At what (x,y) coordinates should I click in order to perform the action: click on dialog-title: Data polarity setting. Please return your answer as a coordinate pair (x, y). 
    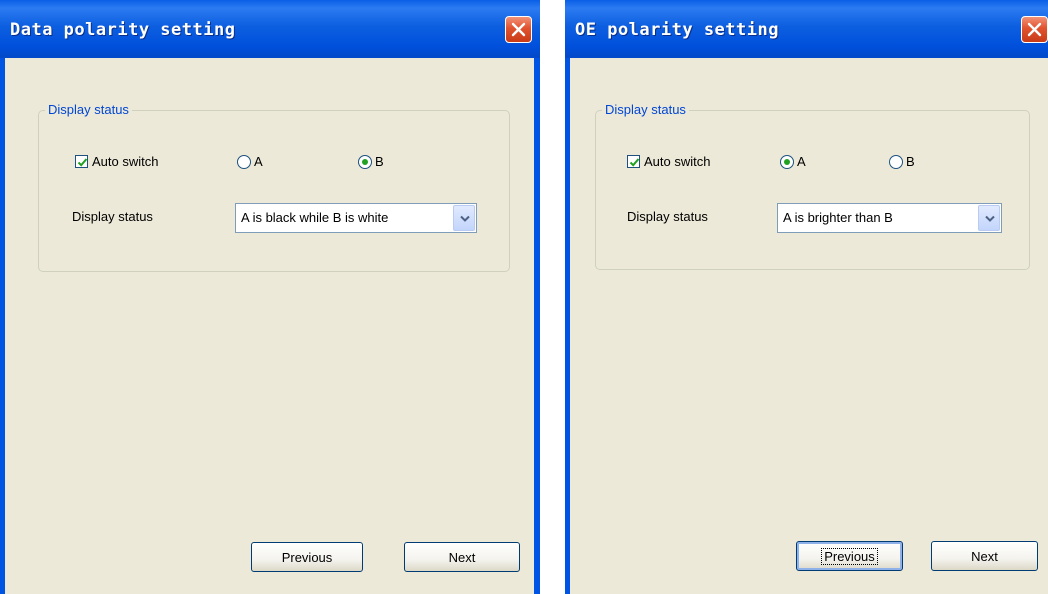
    Looking at the image, I should click on (123, 30).